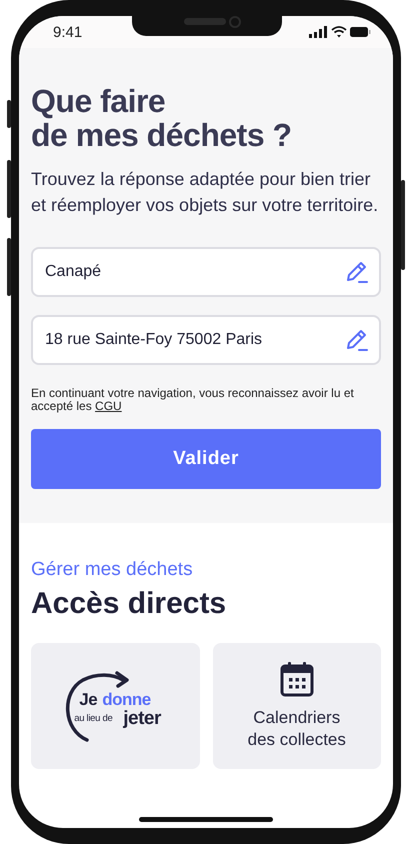 The image size is (413, 844). Describe the element at coordinates (296, 706) in the screenshot. I see `tile-card: Calendriers des collectes` at that location.